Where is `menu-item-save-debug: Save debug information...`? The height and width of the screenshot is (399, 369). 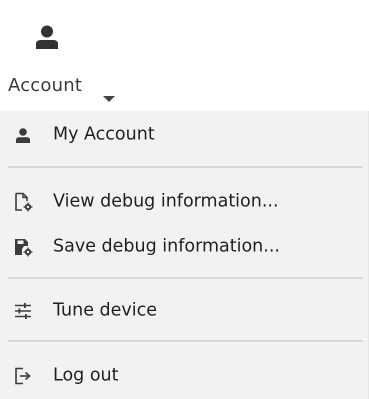
menu-item-save-debug: Save debug information... is located at coordinates (184, 247).